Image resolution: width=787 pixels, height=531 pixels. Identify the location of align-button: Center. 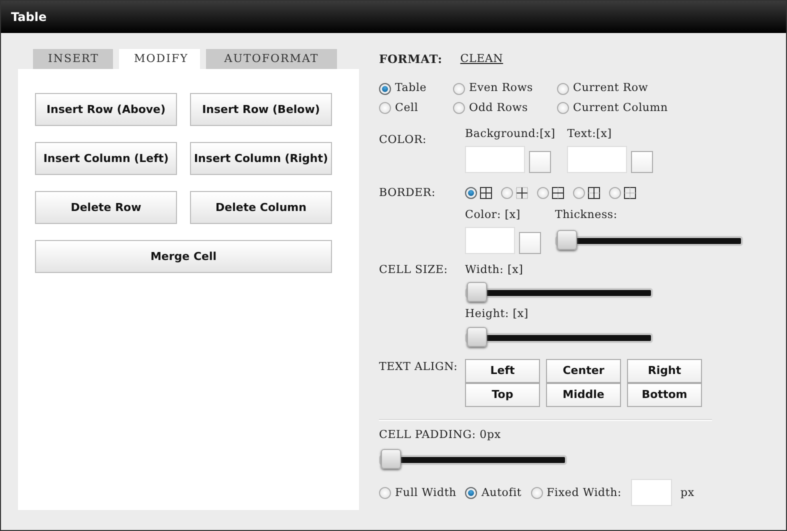
(583, 370).